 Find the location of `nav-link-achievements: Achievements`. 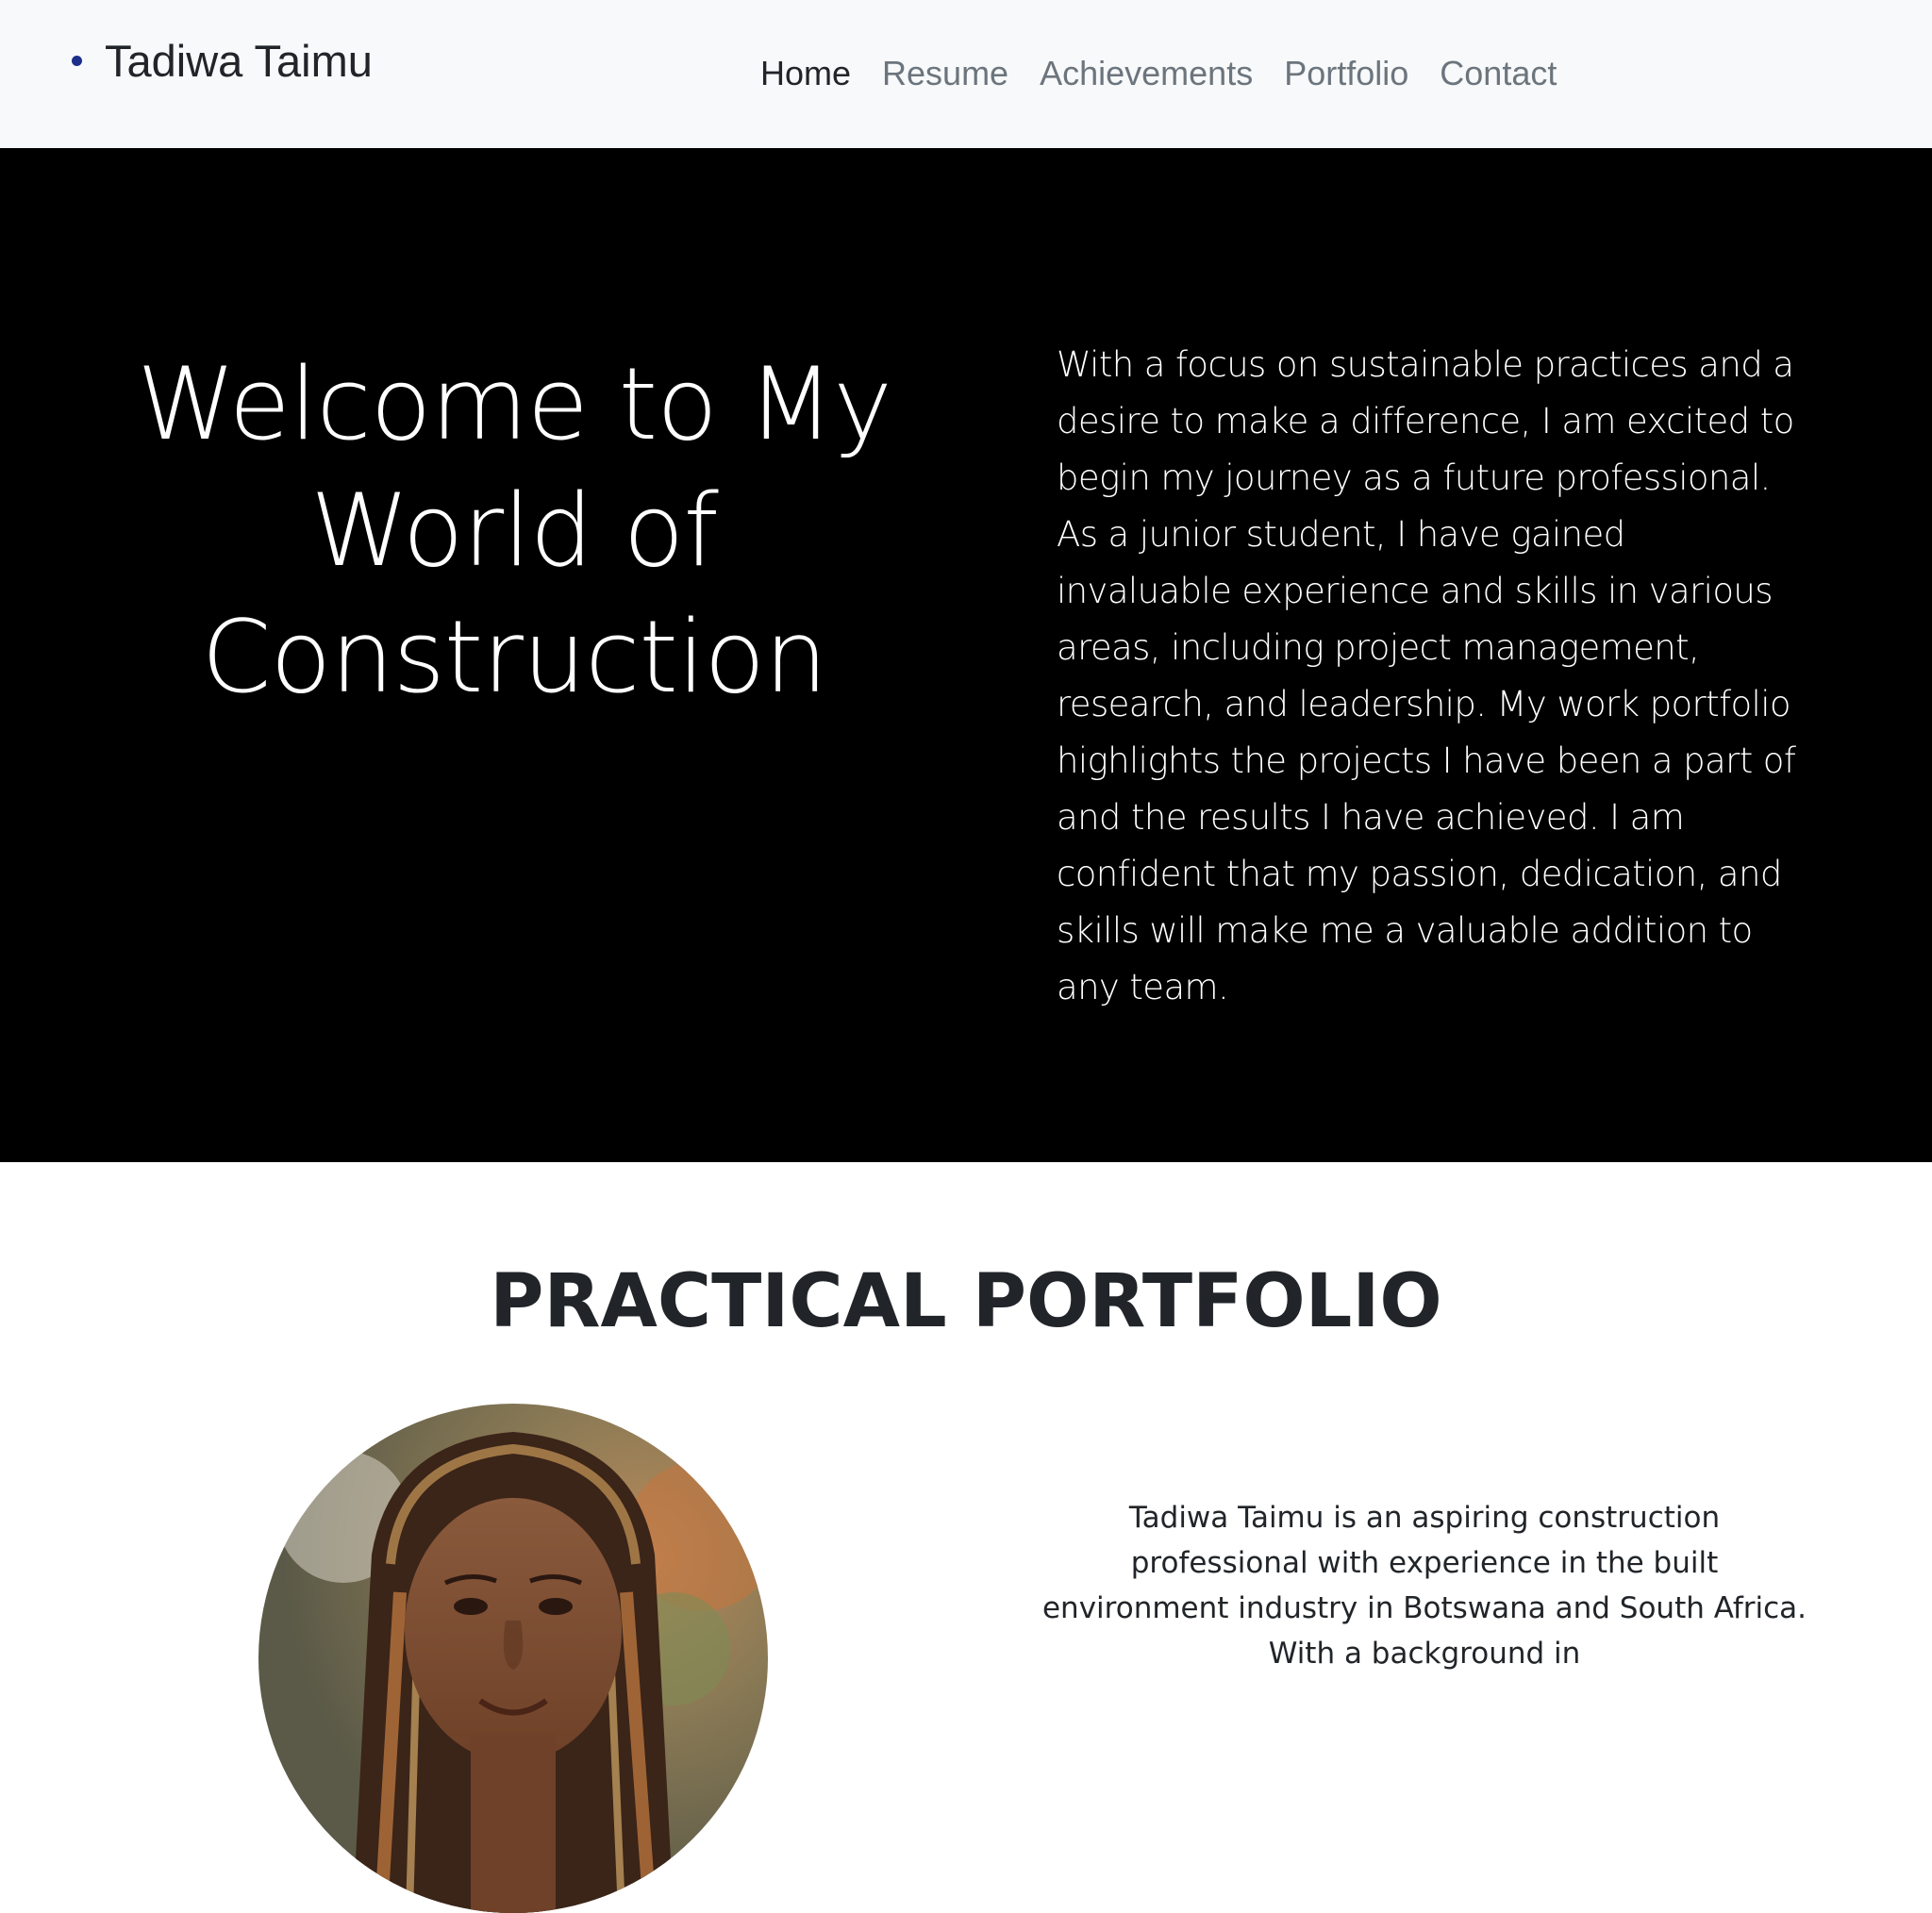

nav-link-achievements: Achievements is located at coordinates (1147, 73).